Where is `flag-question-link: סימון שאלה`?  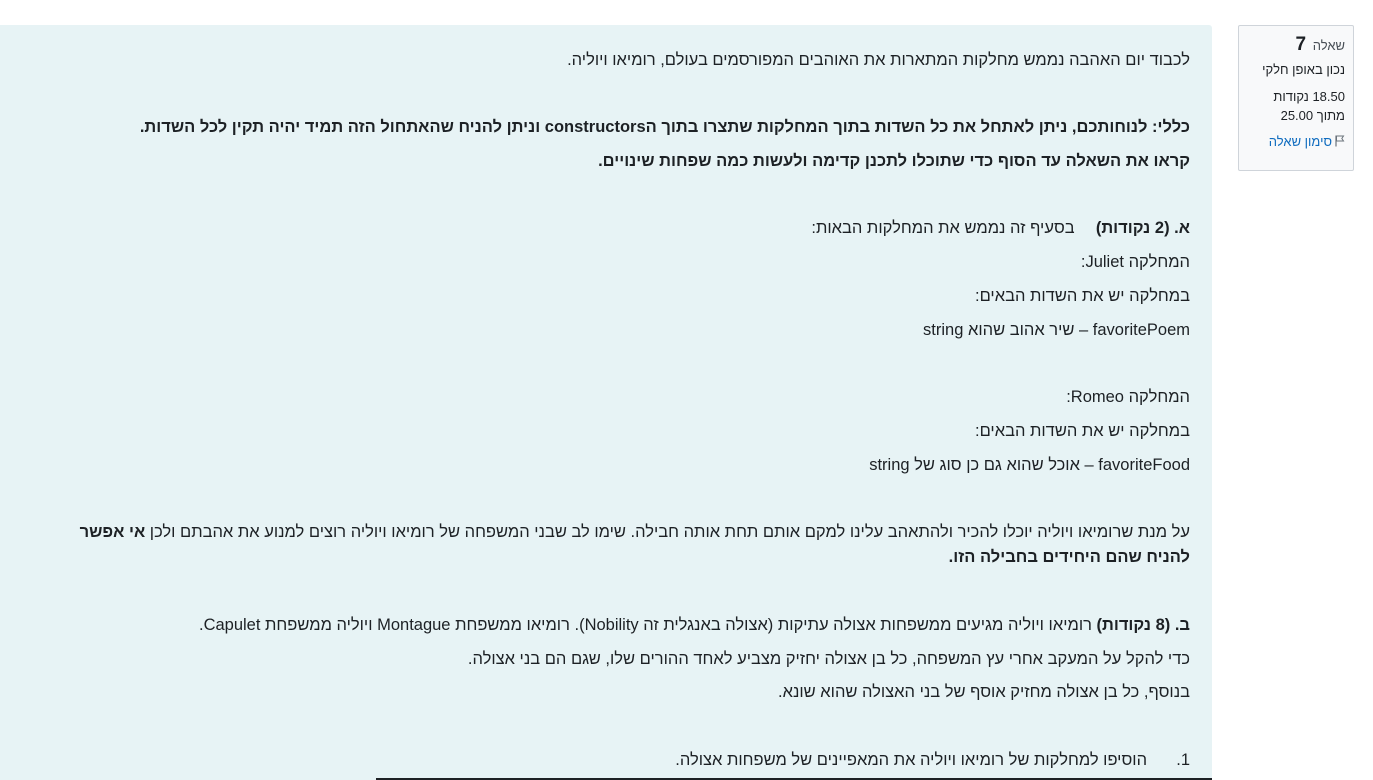 flag-question-link: סימון שאלה is located at coordinates (1296, 142).